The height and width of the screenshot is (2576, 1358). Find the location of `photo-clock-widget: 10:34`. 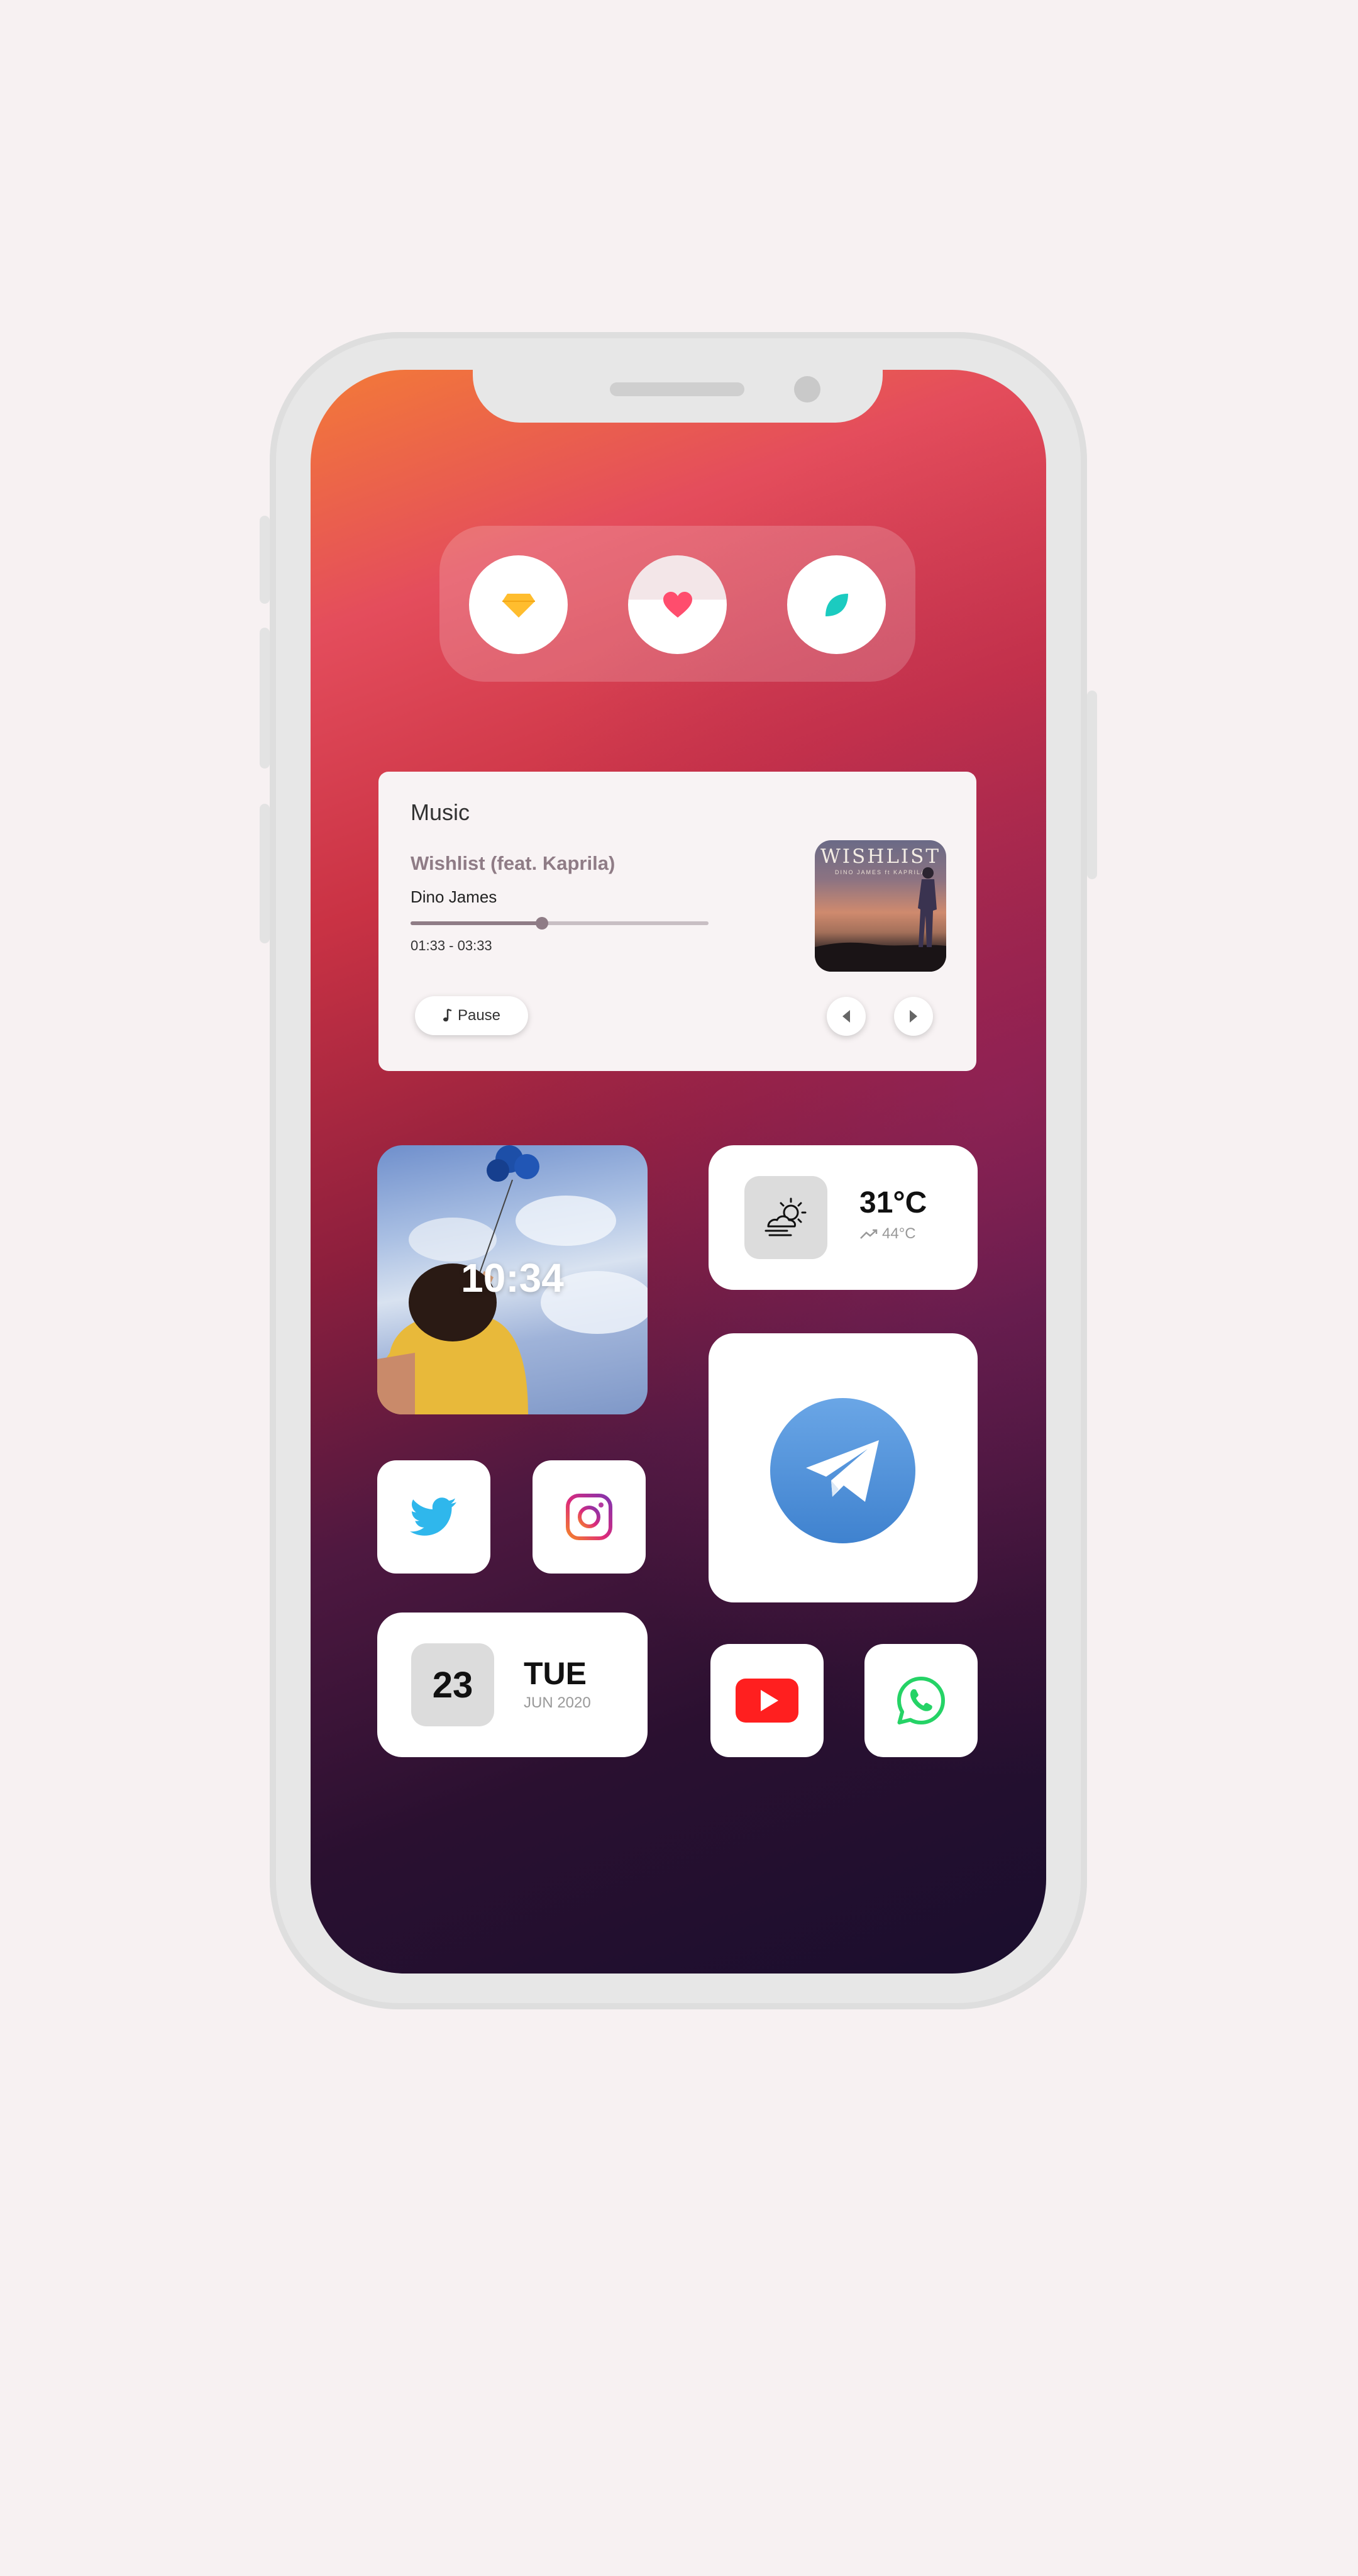

photo-clock-widget: 10:34 is located at coordinates (512, 1279).